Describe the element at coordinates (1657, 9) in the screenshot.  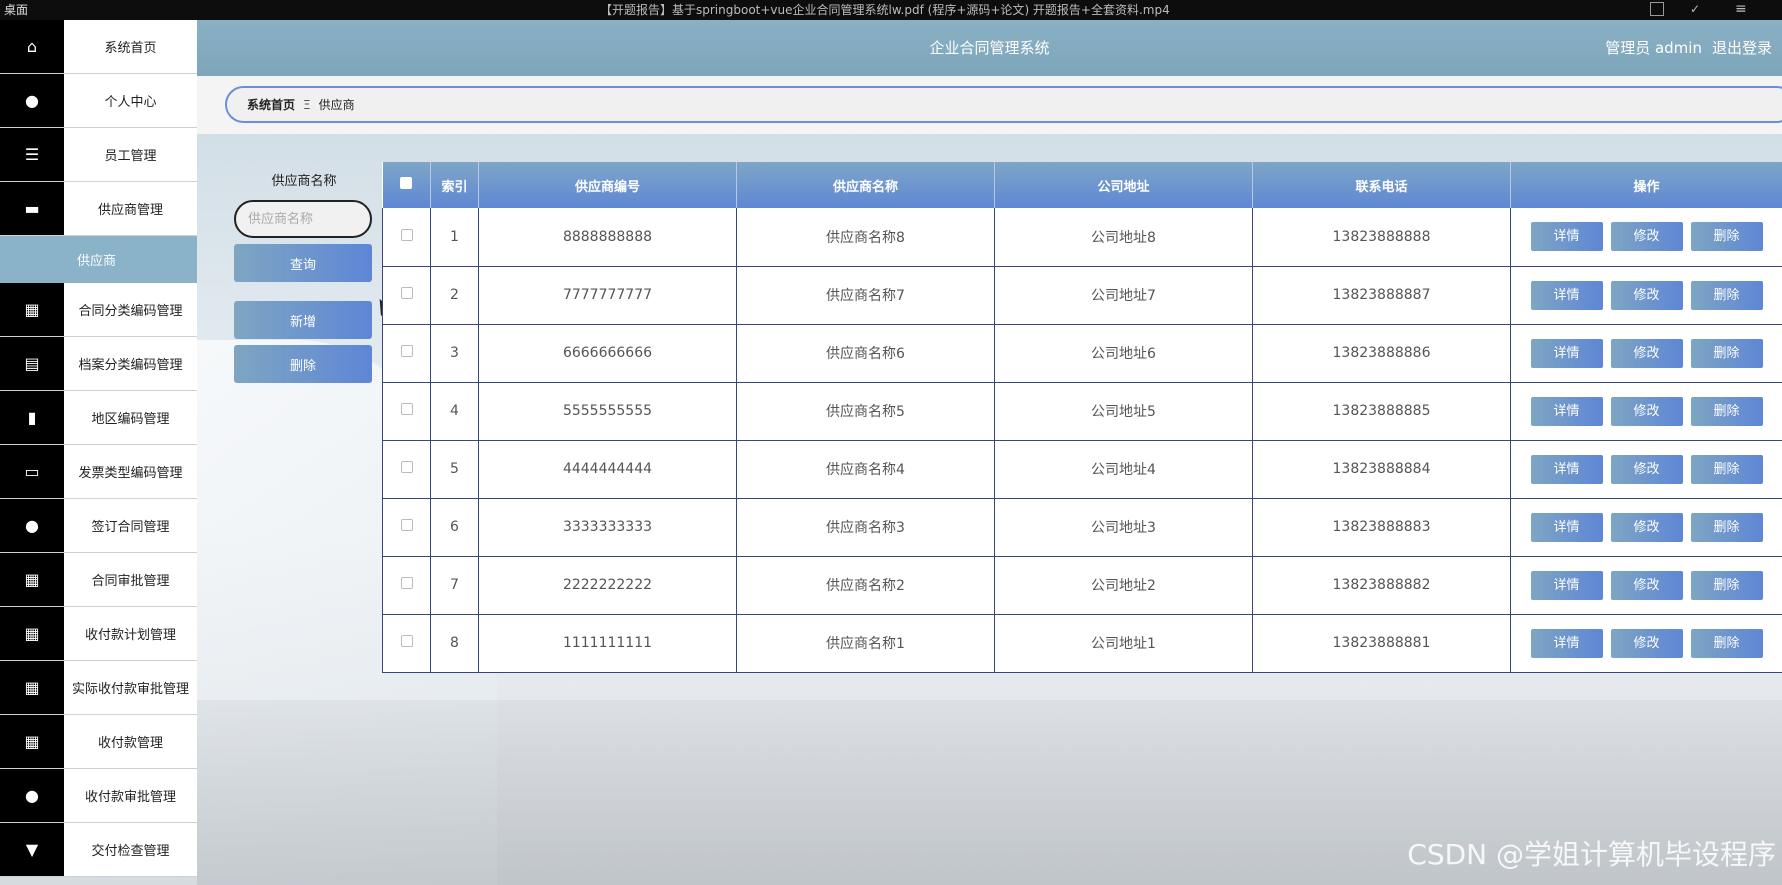
I see `window-copy-icon` at that location.